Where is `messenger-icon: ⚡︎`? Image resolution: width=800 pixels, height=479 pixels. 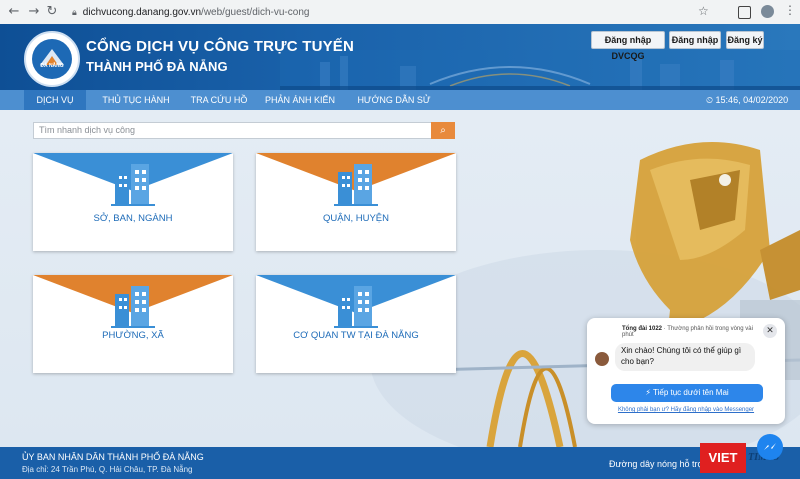
messenger-icon: ⚡︎ is located at coordinates (648, 392).